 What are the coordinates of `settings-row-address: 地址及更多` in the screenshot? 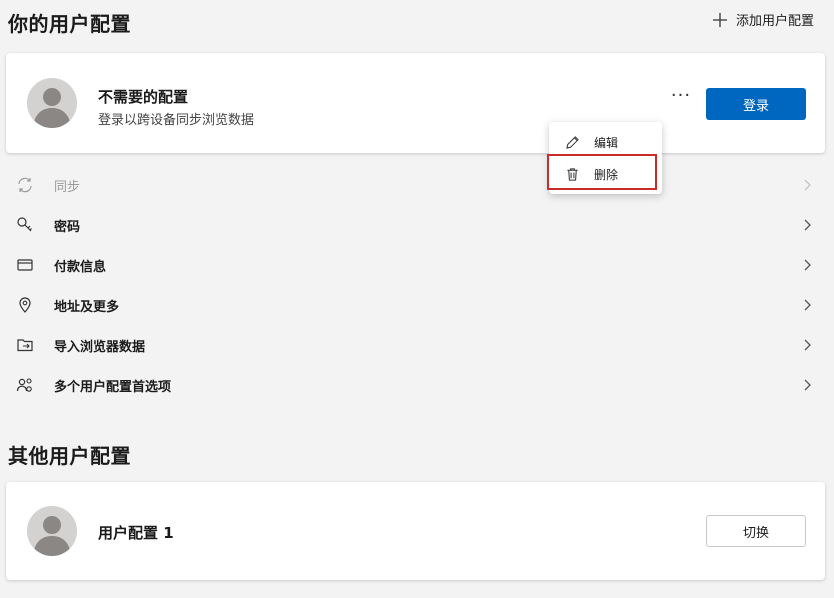 It's located at (417, 305).